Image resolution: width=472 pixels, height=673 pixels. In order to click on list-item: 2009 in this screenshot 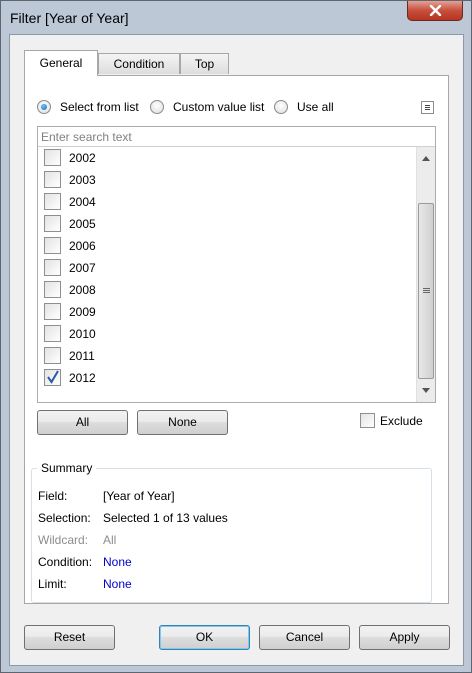, I will do `click(224, 312)`.